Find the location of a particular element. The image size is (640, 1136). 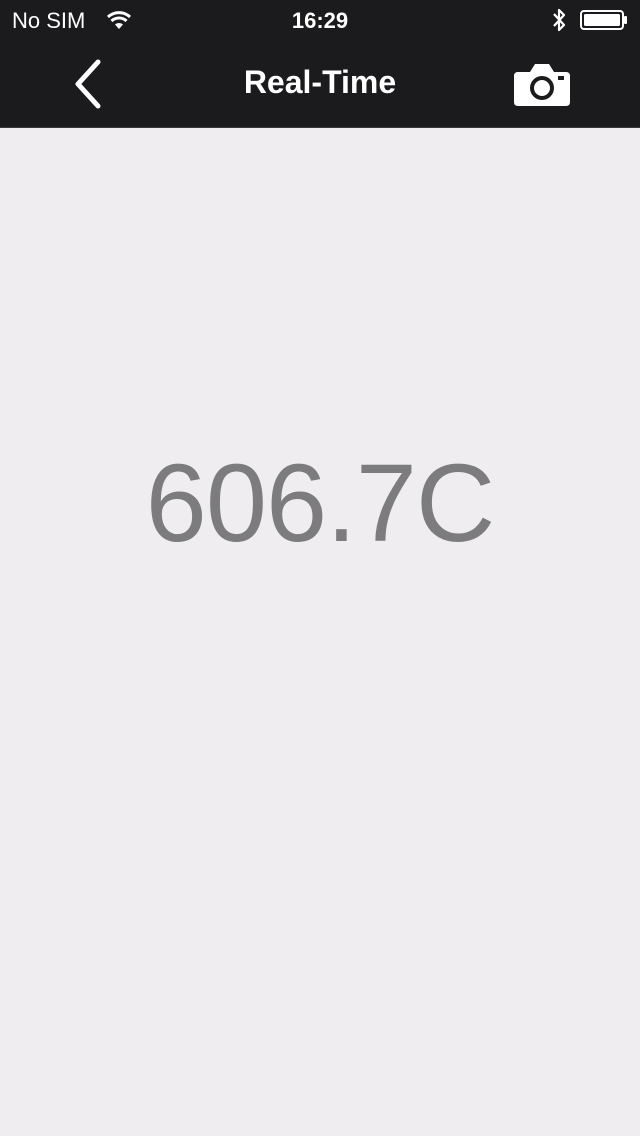

temperature-reading: 606.7C is located at coordinates (320, 503).